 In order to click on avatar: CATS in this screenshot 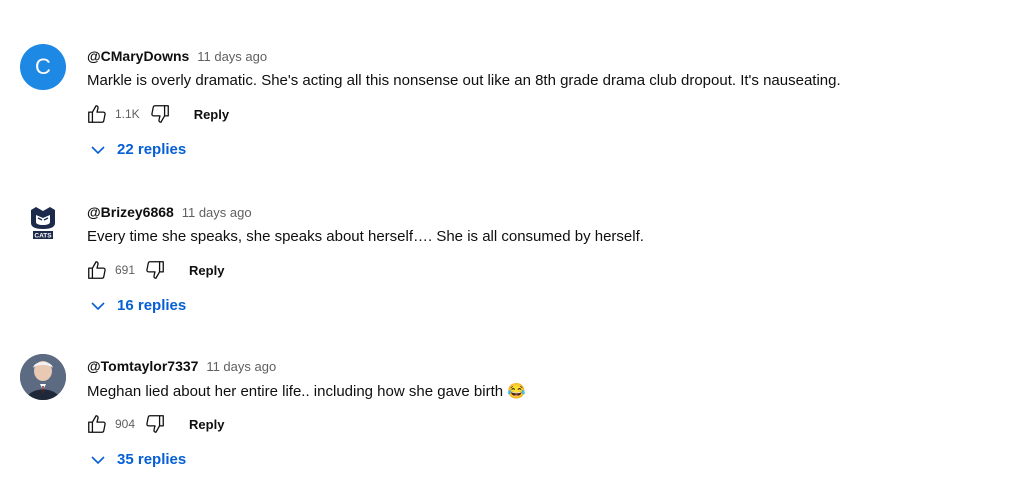, I will do `click(43, 223)`.